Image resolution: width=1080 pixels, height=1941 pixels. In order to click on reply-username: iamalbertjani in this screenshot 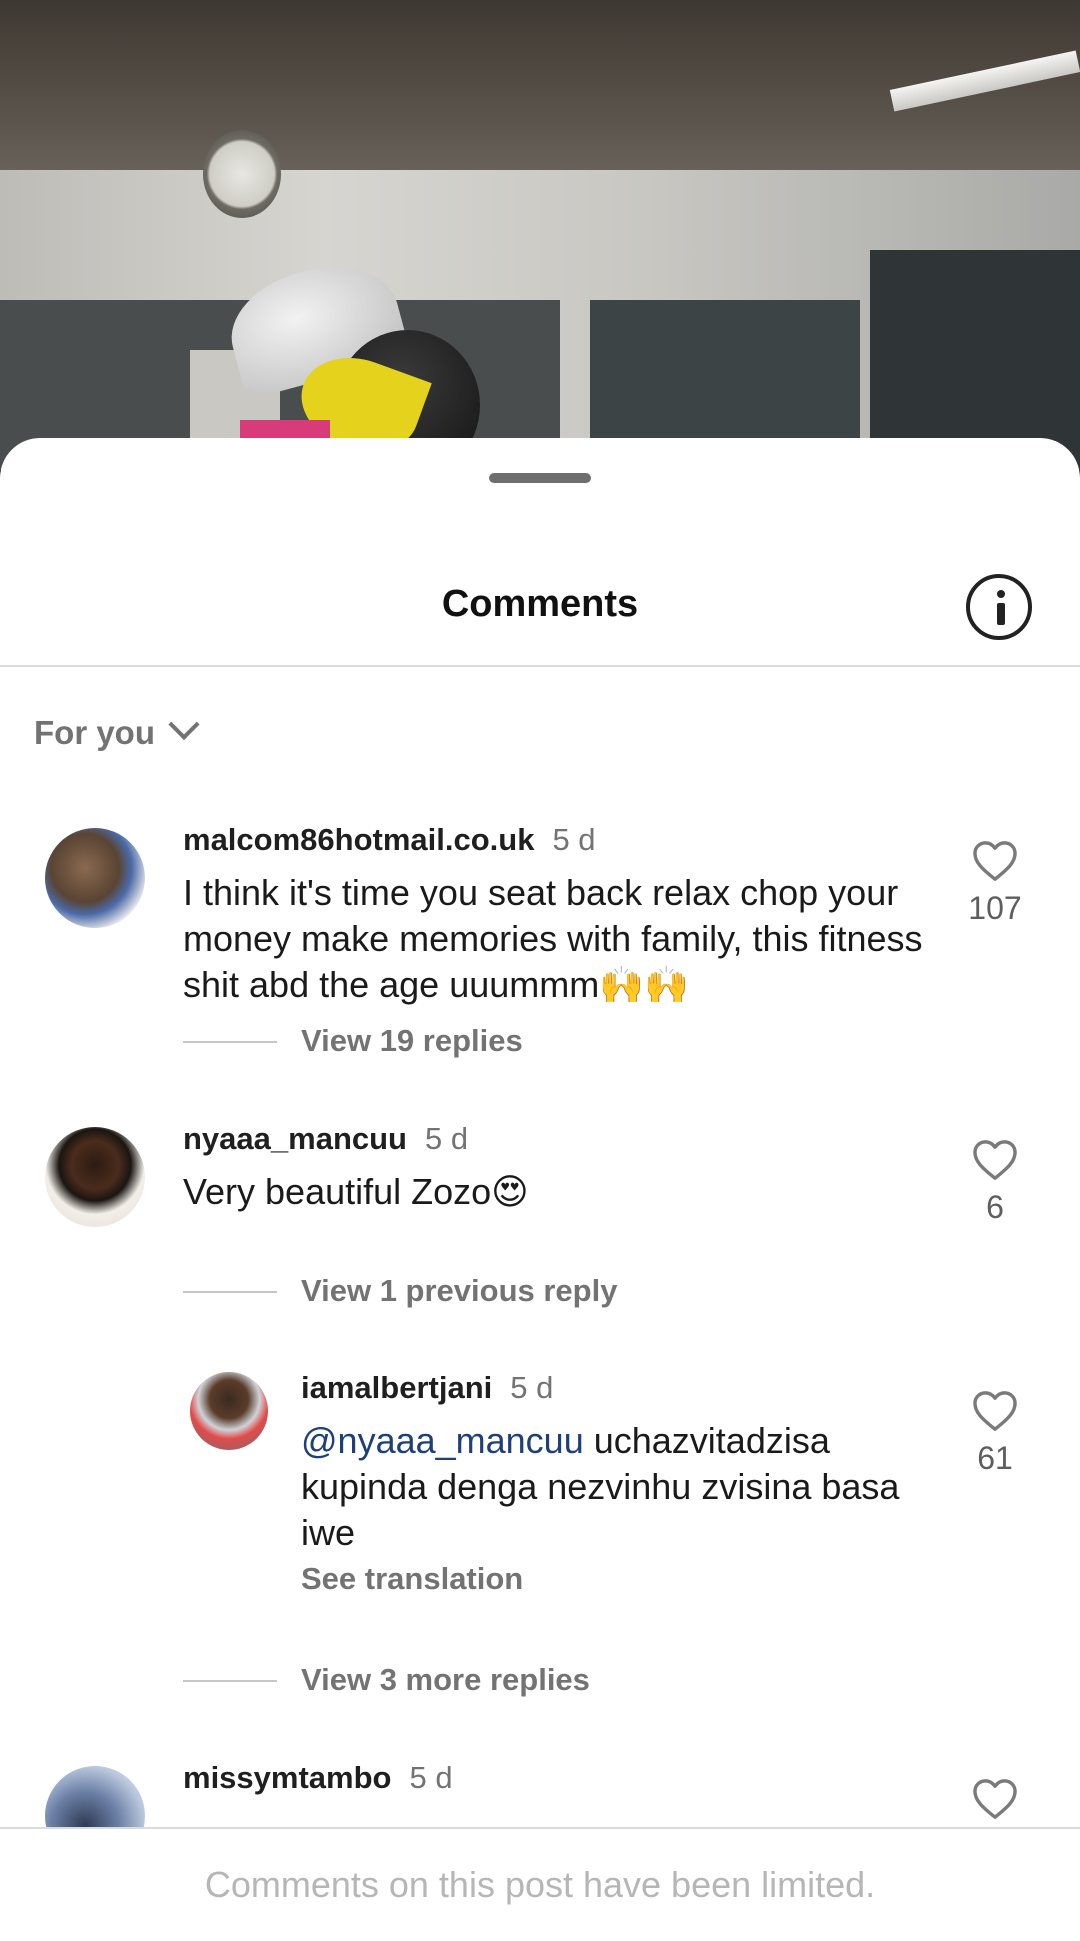, I will do `click(396, 1387)`.